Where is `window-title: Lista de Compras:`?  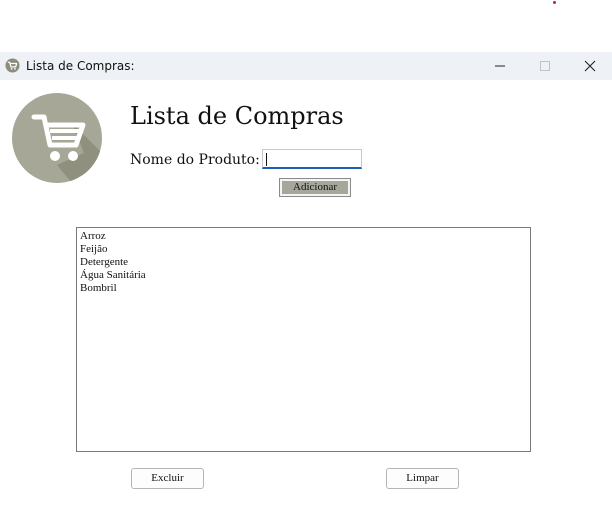 window-title: Lista de Compras: is located at coordinates (80, 66).